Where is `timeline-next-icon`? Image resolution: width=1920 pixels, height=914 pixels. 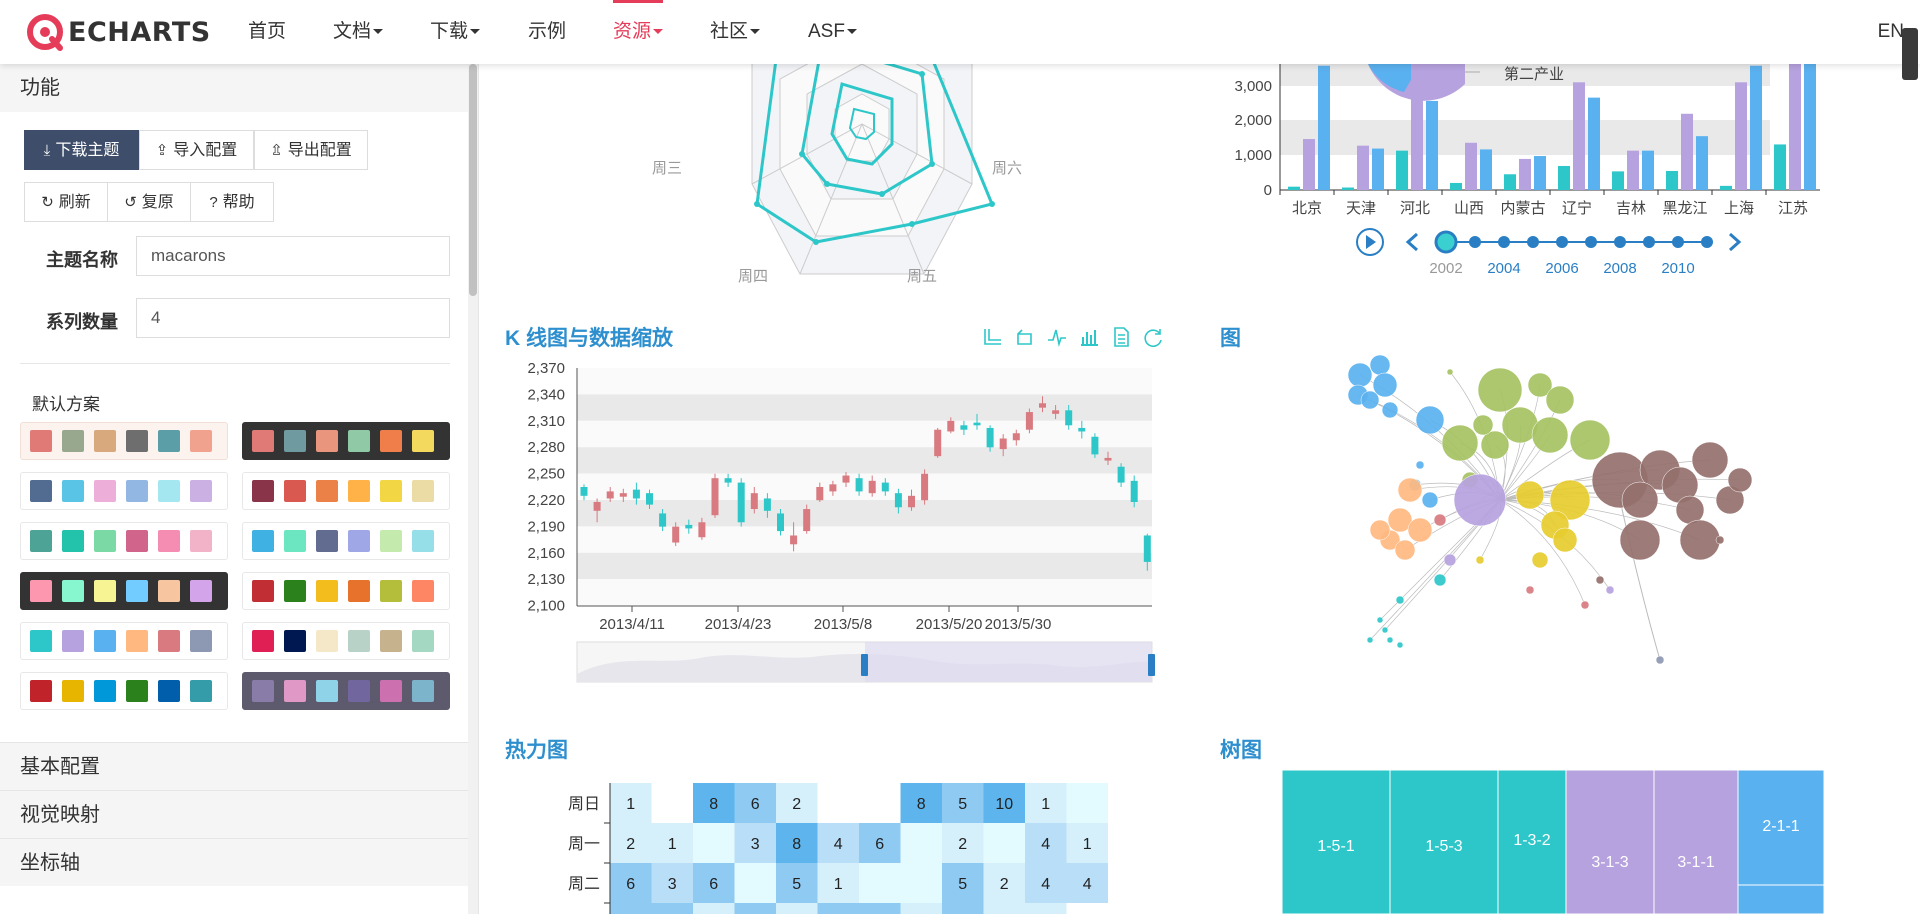 timeline-next-icon is located at coordinates (1735, 242).